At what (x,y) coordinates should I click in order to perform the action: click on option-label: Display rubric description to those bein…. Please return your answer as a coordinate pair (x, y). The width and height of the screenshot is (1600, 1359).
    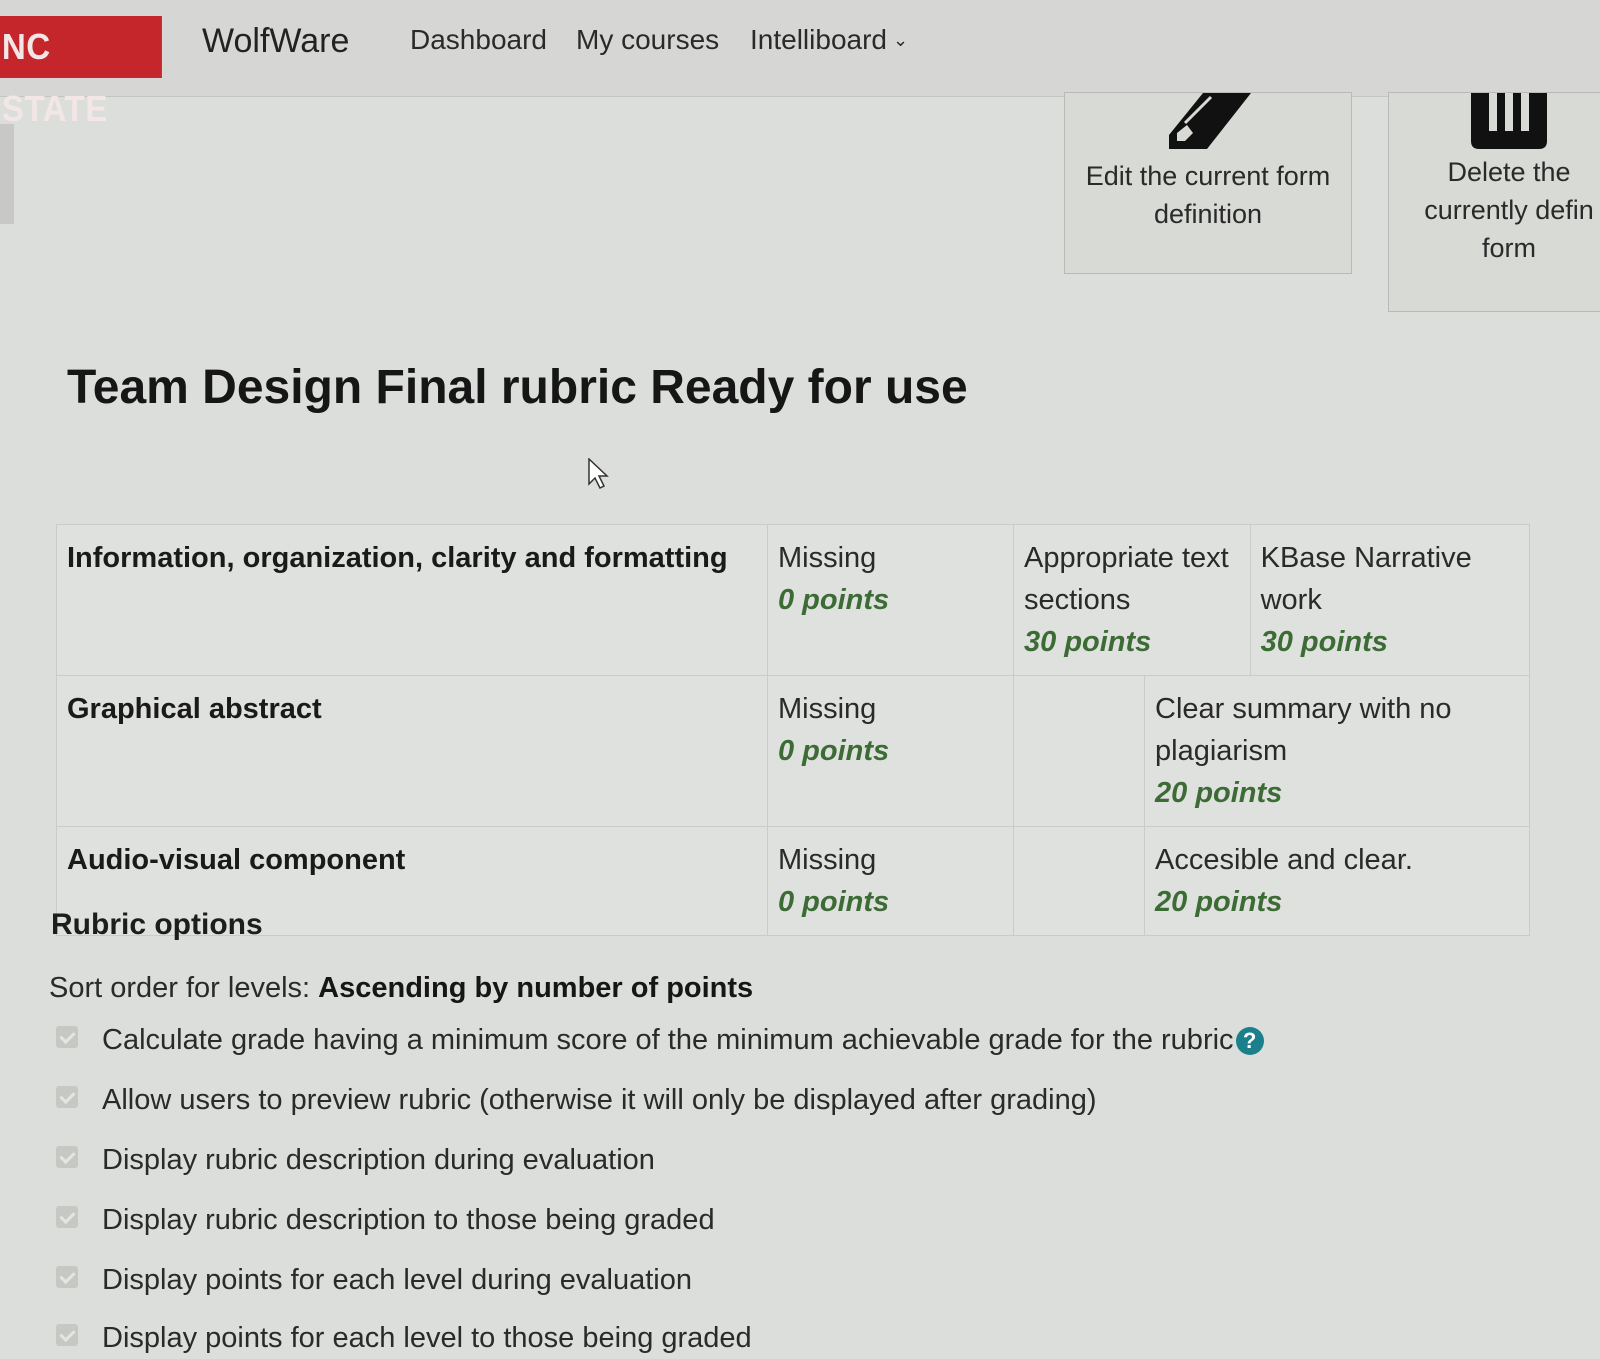
    Looking at the image, I should click on (408, 1220).